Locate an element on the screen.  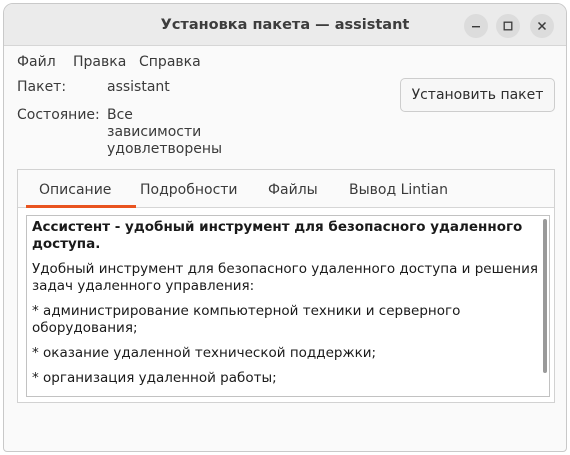
menu-help: Справка is located at coordinates (170, 62).